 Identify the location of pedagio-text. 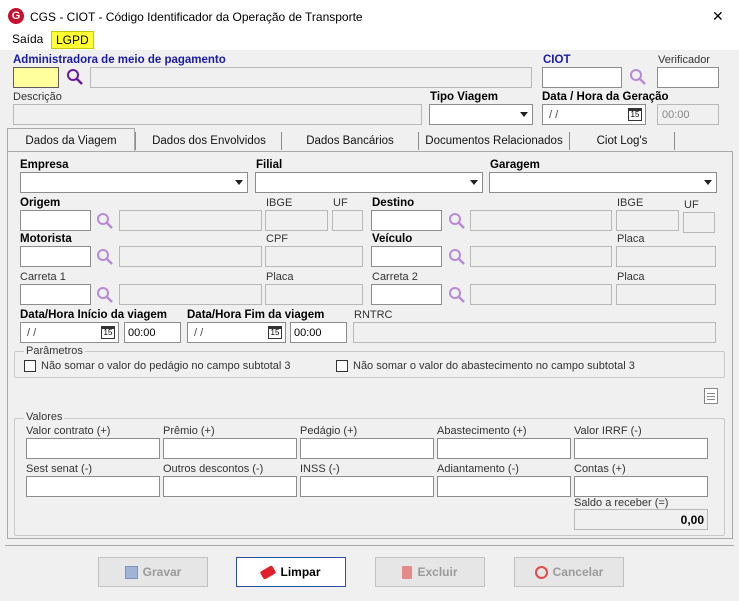
(367, 448).